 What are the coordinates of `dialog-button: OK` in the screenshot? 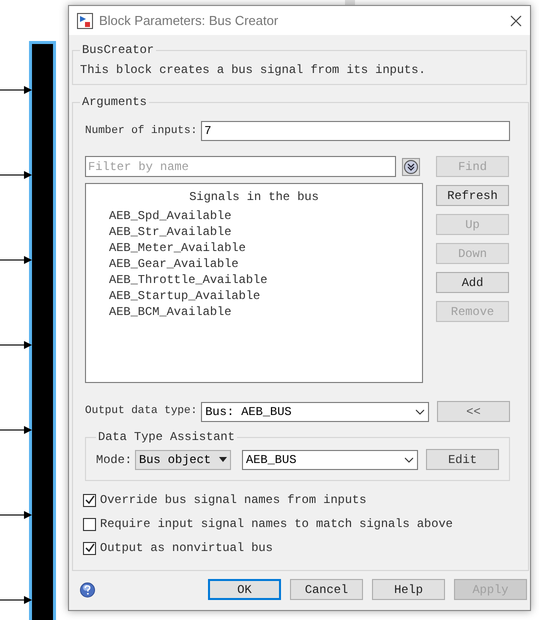 It's located at (244, 589).